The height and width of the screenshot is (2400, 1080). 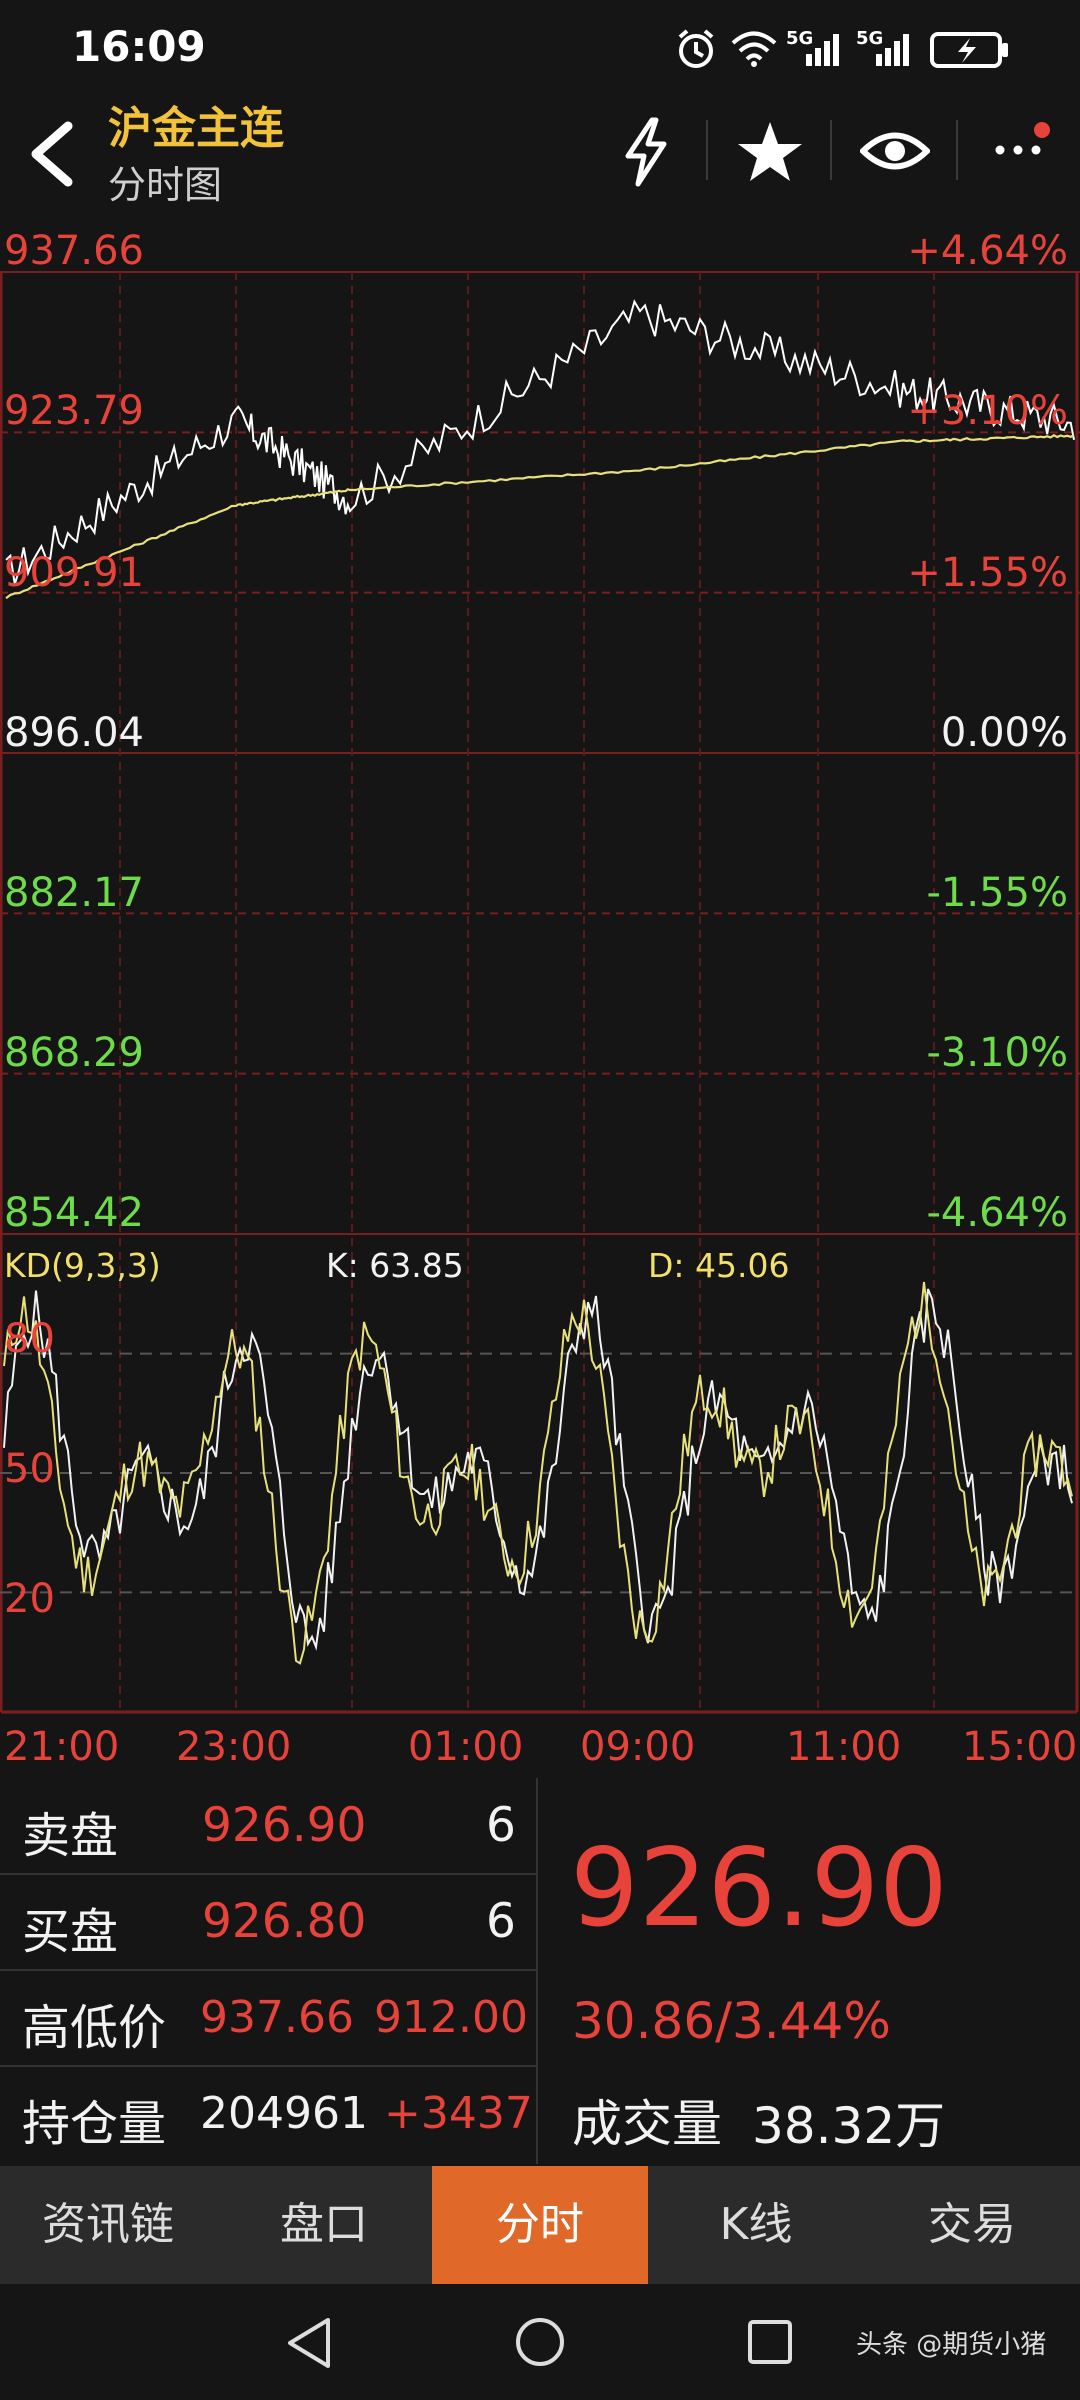 What do you see at coordinates (165, 185) in the screenshot?
I see `page-subtitle: 分时图` at bounding box center [165, 185].